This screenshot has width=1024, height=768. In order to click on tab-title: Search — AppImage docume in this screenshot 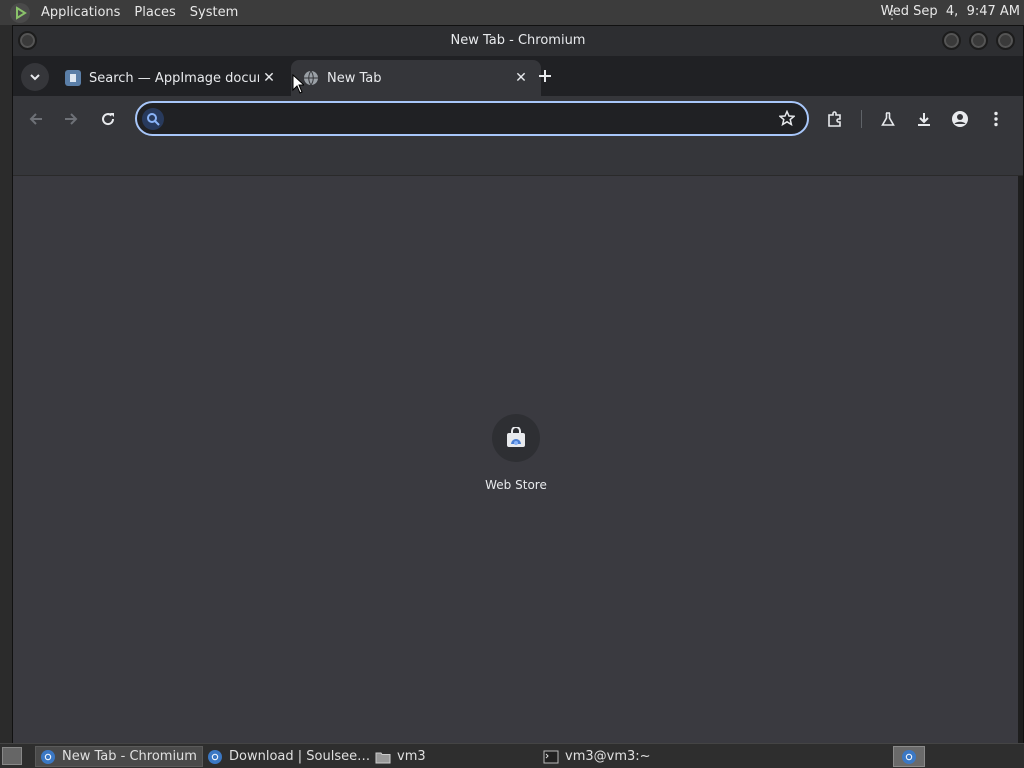, I will do `click(174, 78)`.